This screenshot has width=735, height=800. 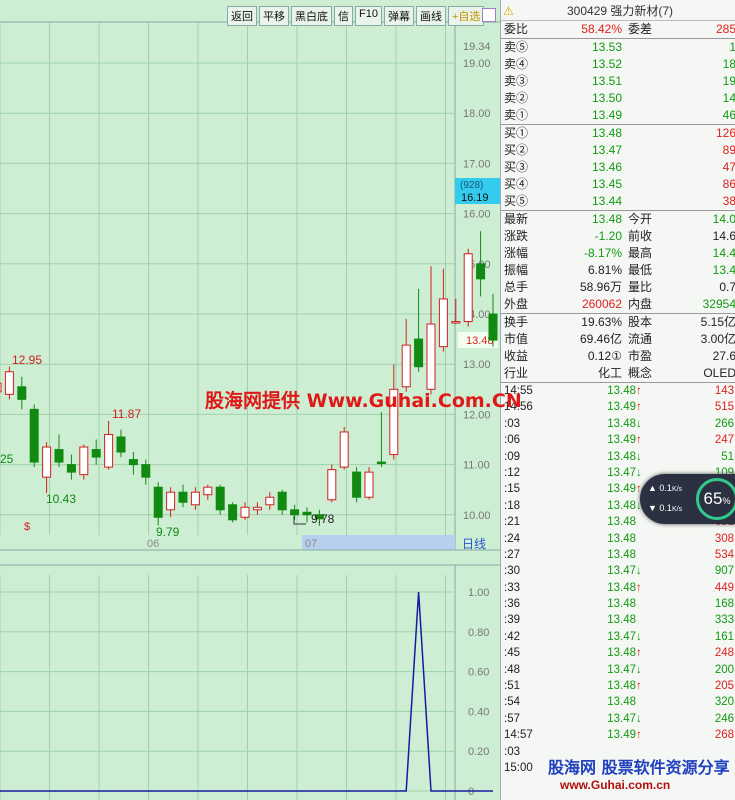 I want to click on stat-label: 概念, so click(x=640, y=373).